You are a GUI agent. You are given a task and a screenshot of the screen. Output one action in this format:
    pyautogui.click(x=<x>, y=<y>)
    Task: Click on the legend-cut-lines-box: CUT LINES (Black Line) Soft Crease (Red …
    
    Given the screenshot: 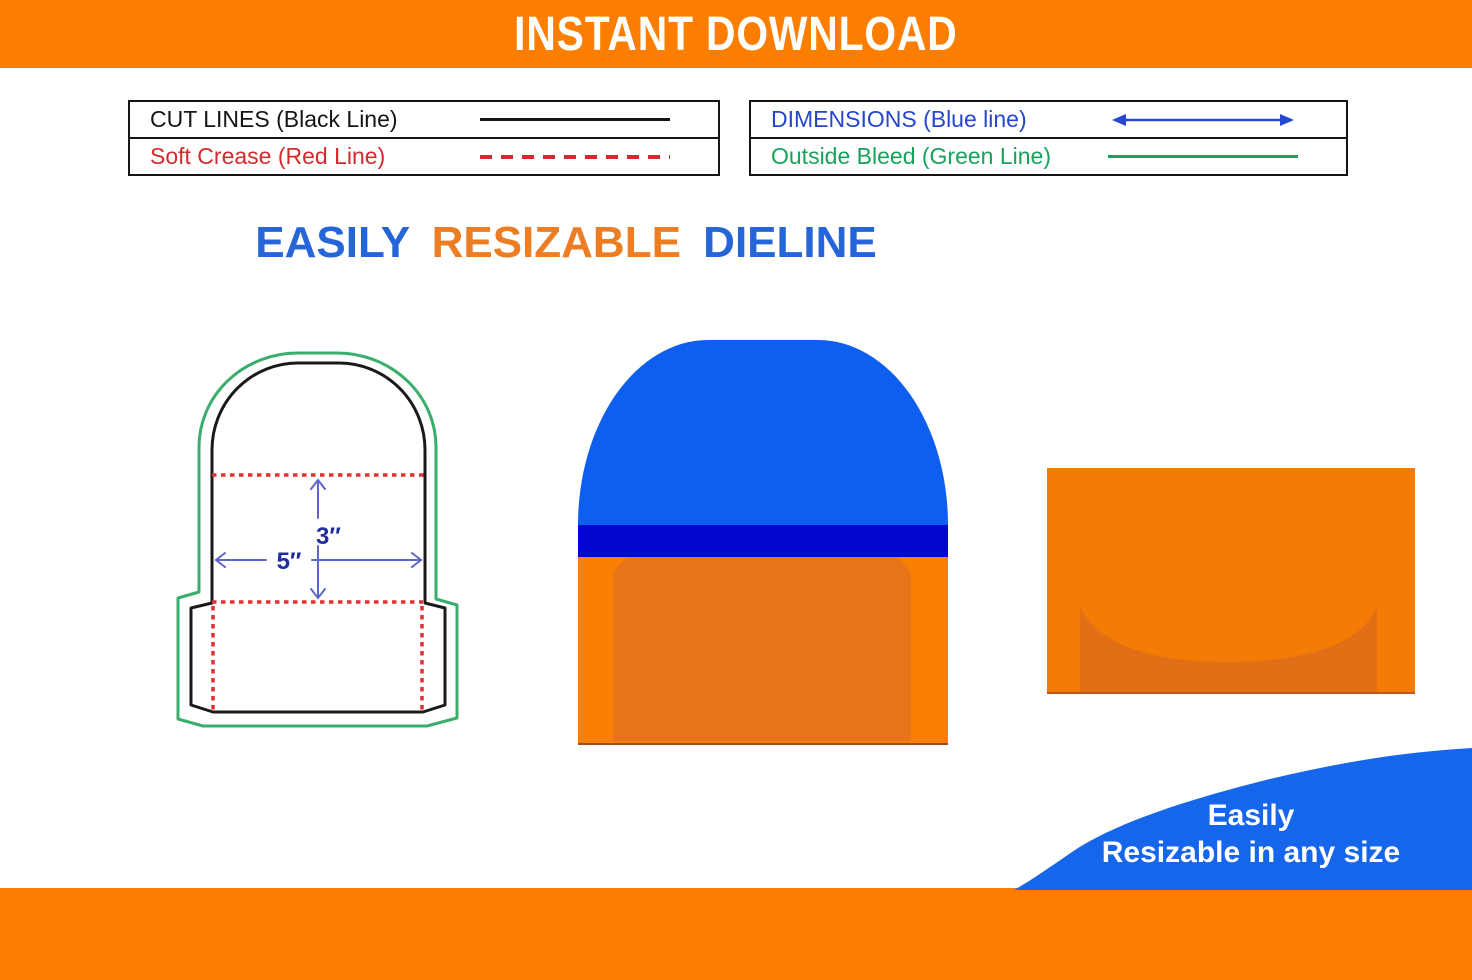 What is the action you would take?
    pyautogui.click(x=424, y=138)
    